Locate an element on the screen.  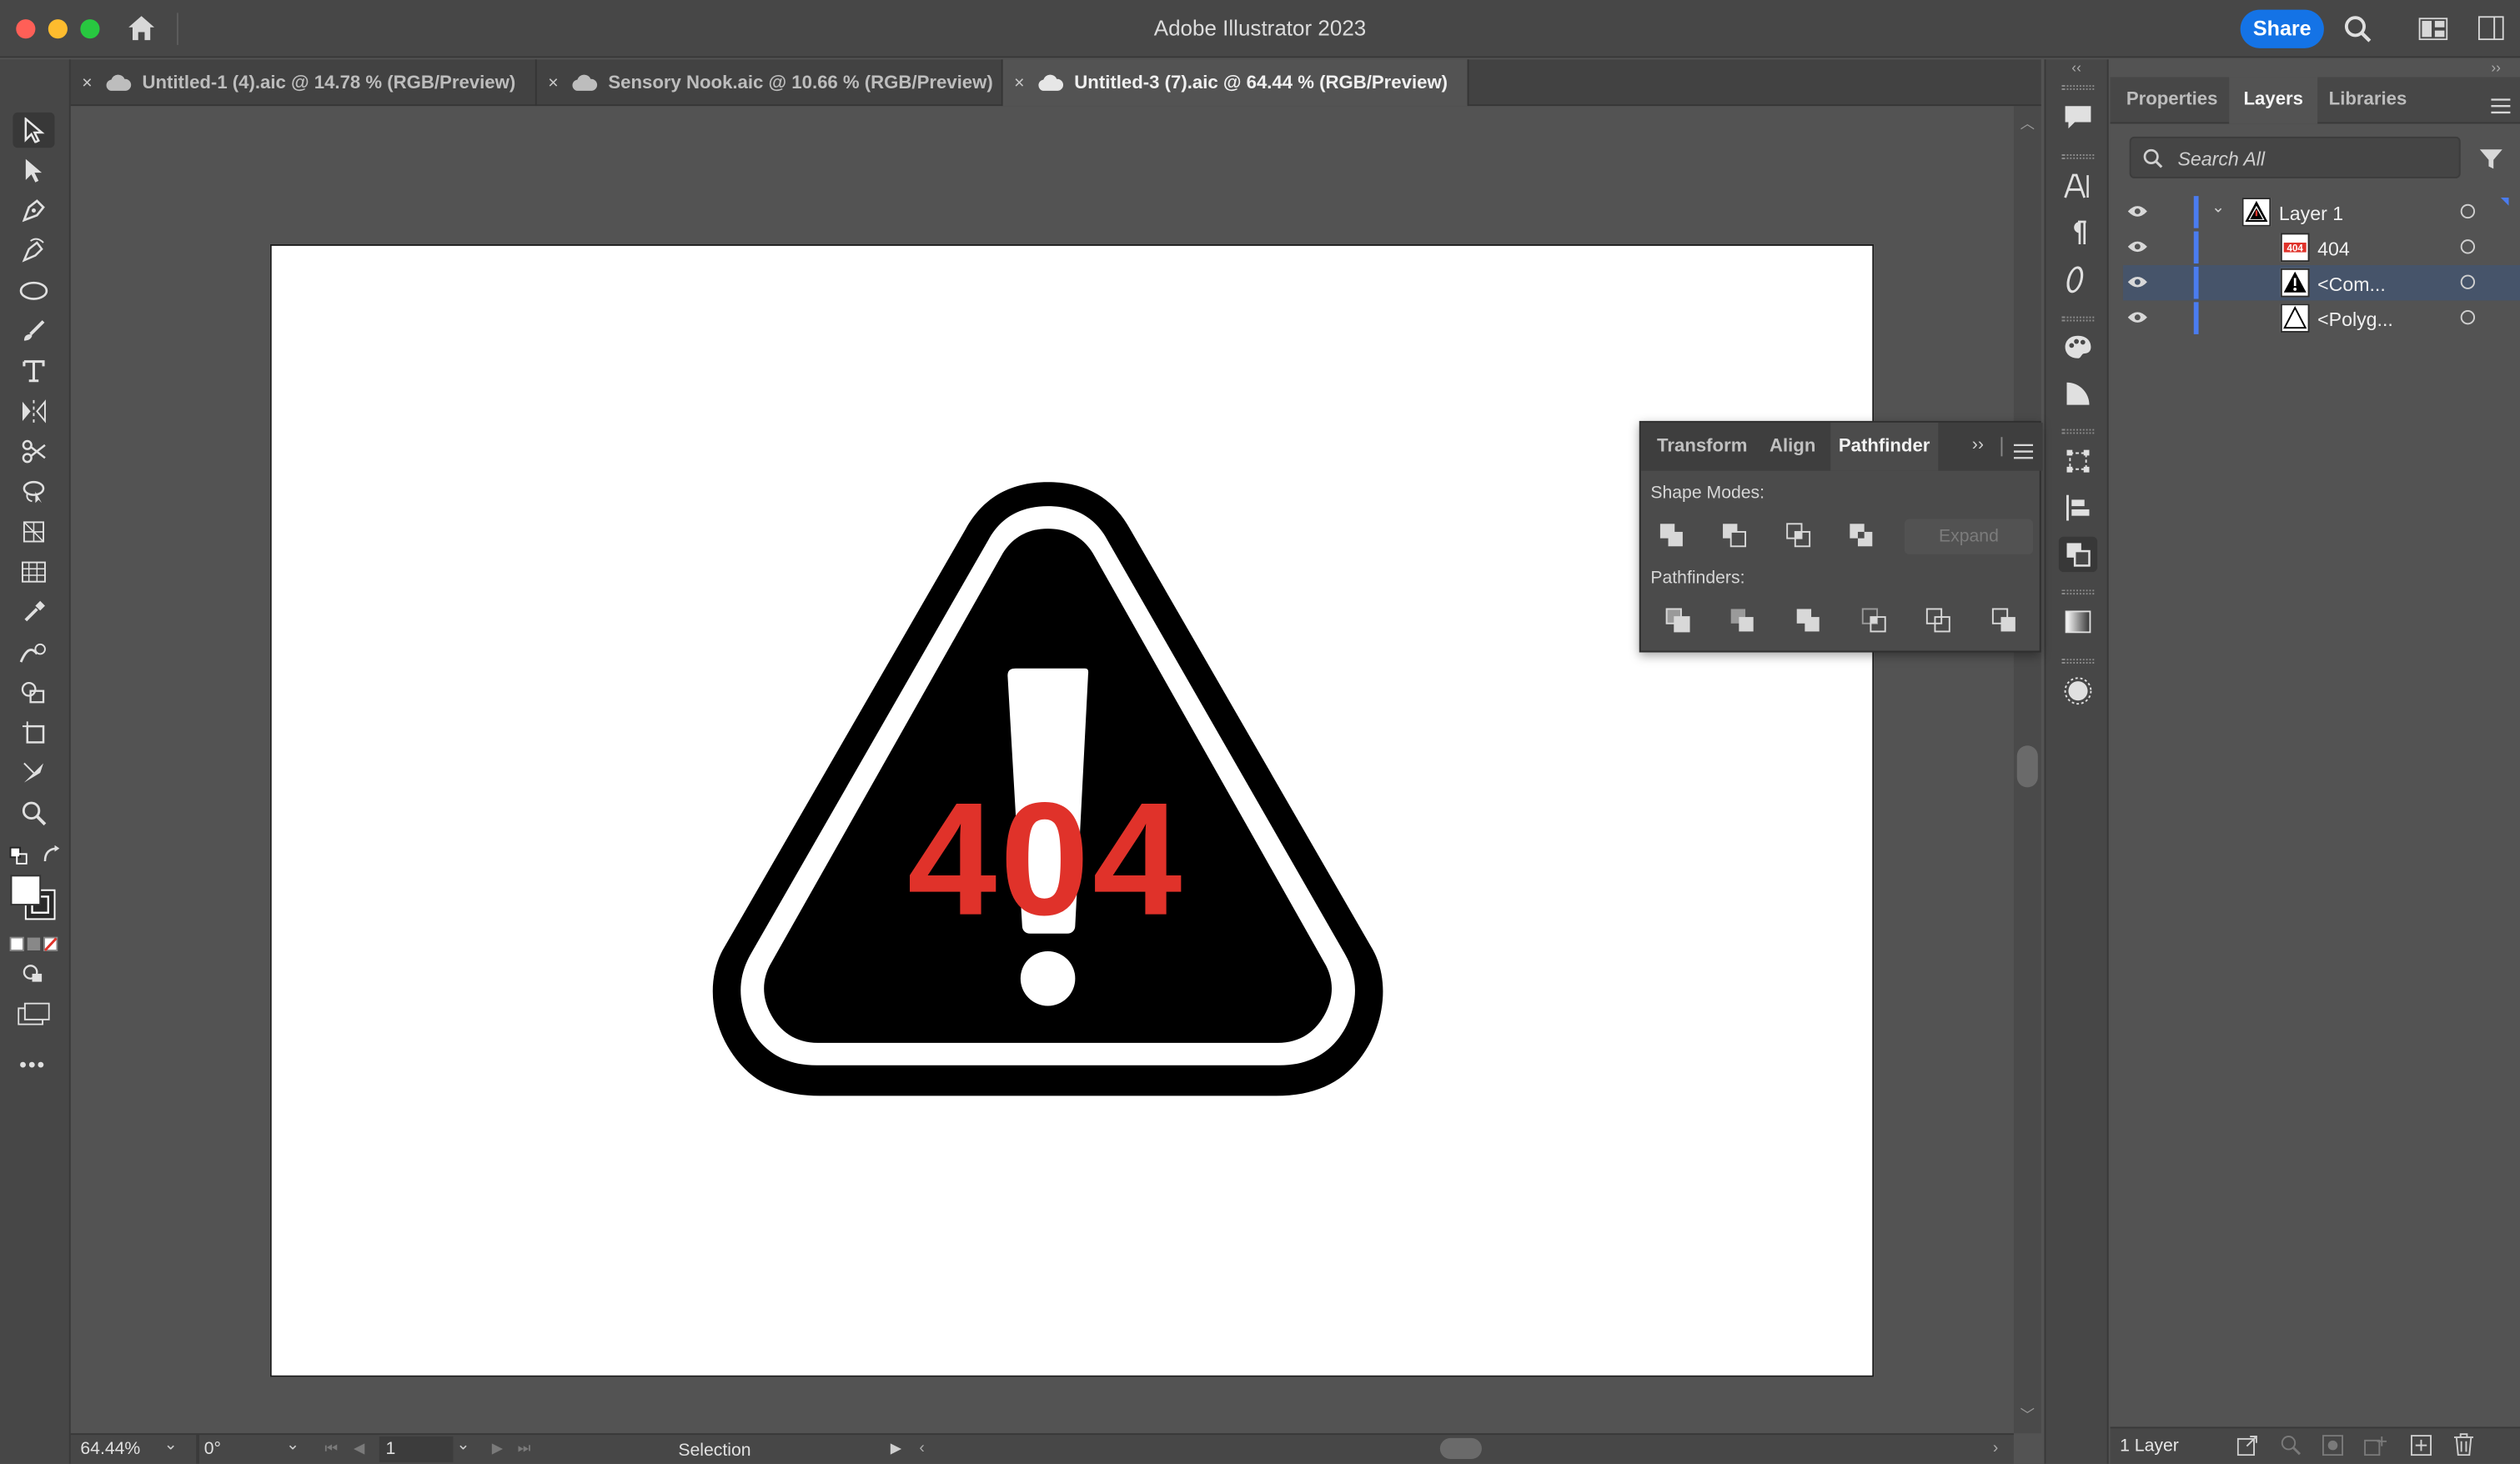
export-icon is located at coordinates (2247, 1448).